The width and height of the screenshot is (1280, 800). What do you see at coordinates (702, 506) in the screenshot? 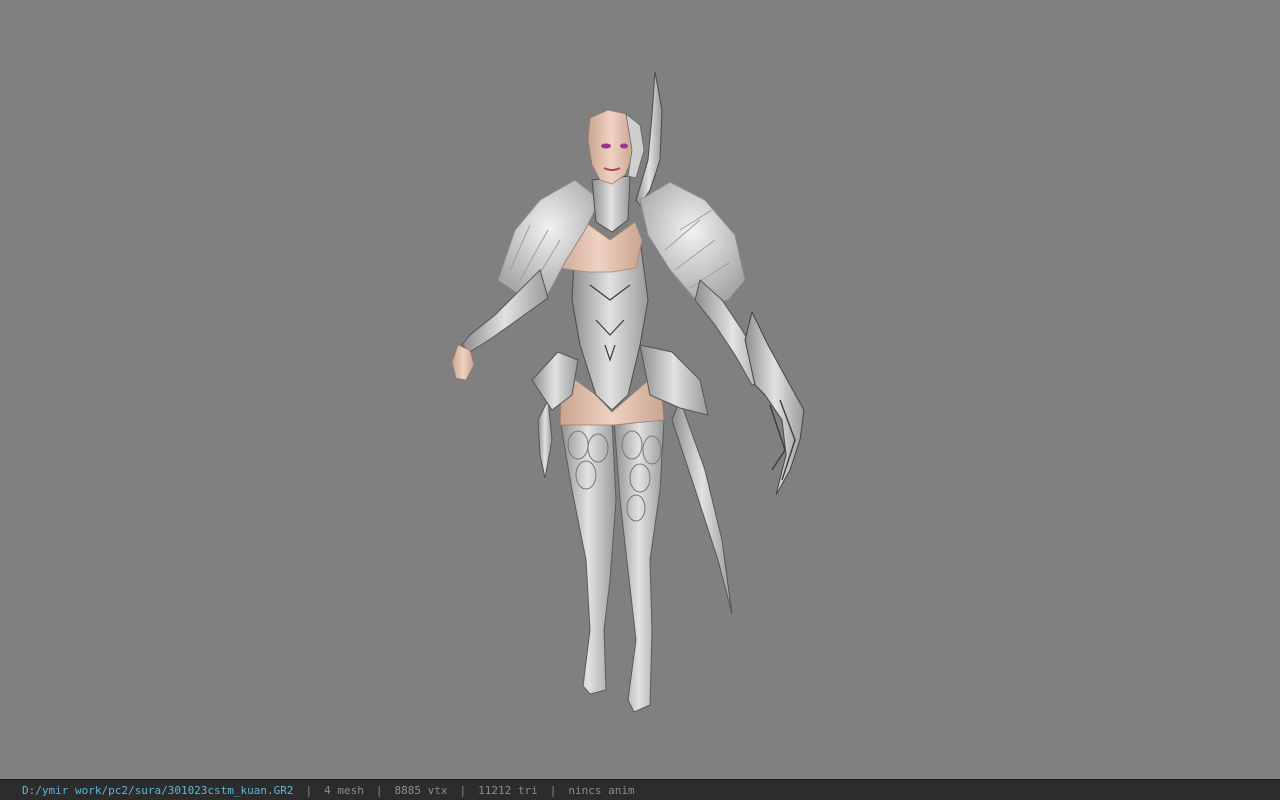
I see `skirt-blade-right` at bounding box center [702, 506].